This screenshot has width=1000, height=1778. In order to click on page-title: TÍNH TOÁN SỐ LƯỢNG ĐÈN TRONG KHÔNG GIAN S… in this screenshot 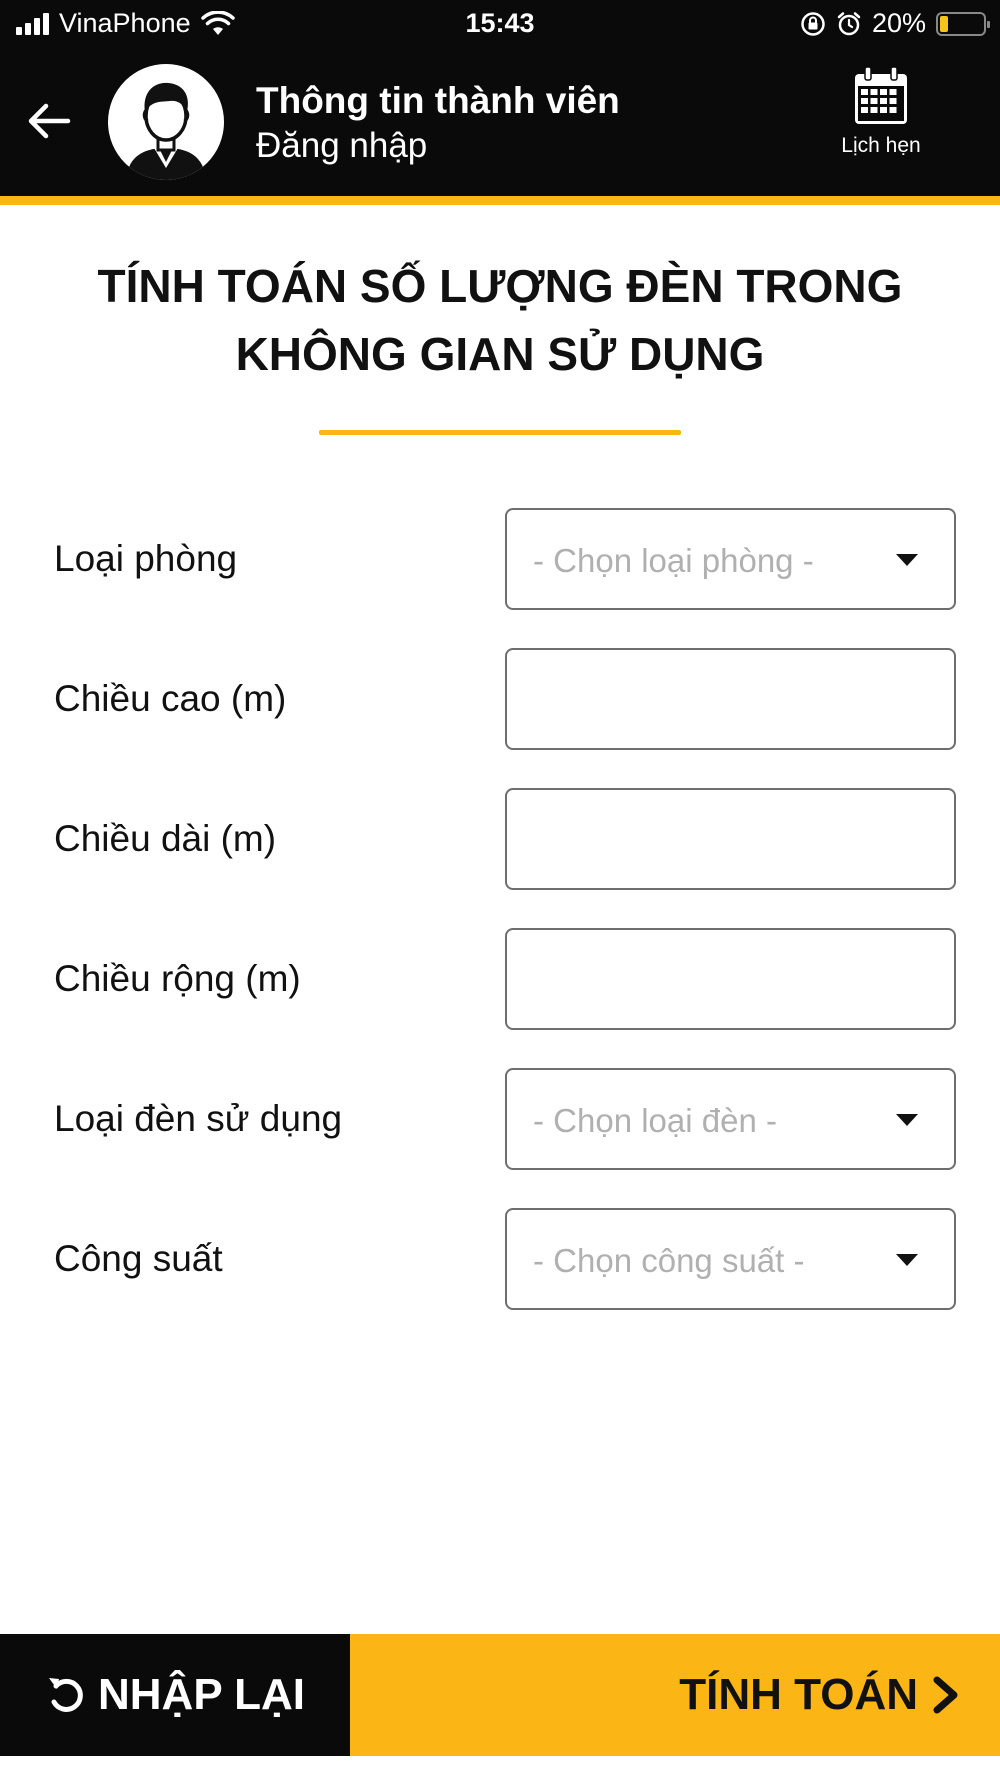, I will do `click(500, 320)`.